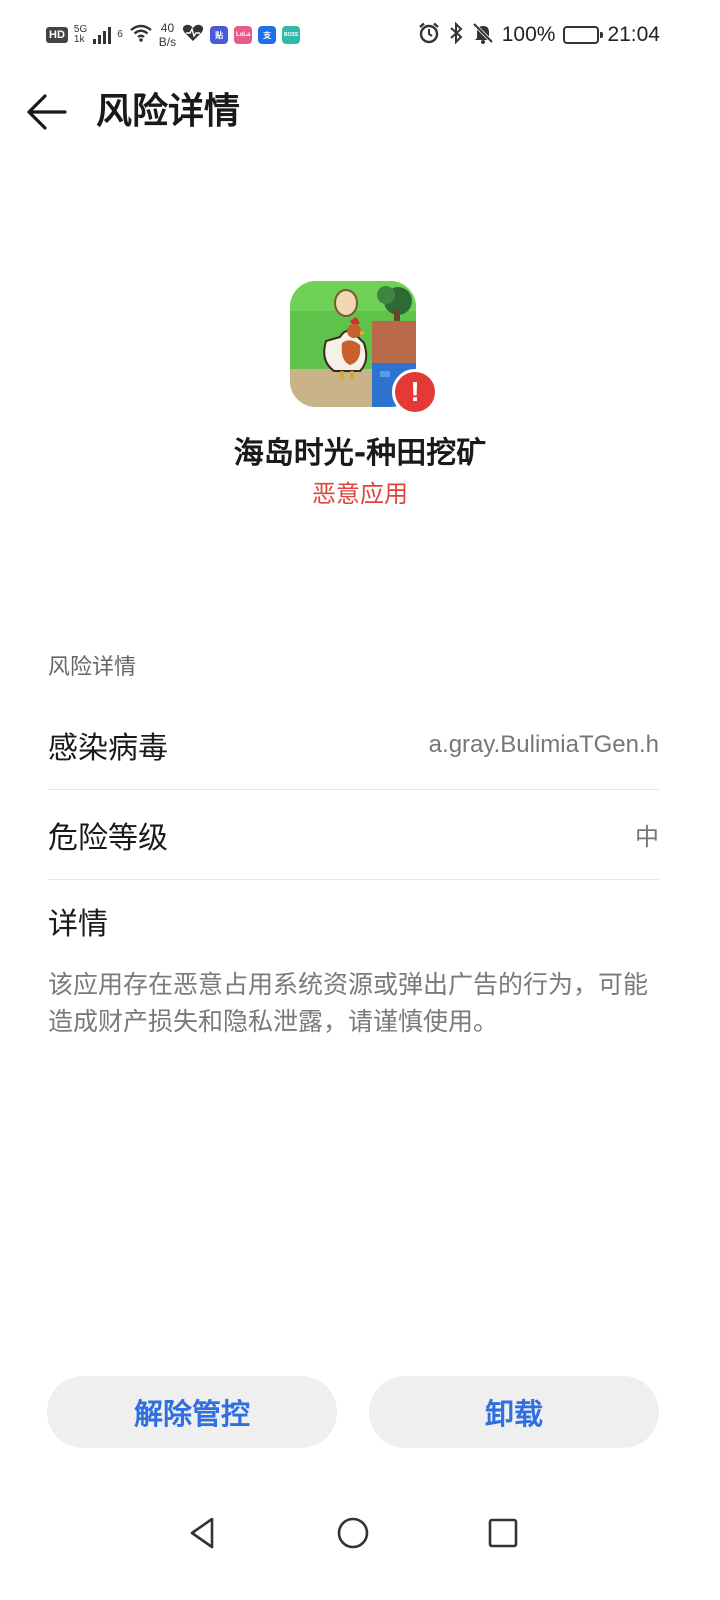 This screenshot has height=1600, width=720. Describe the element at coordinates (57, 35) in the screenshot. I see `hd-icon: HD` at that location.